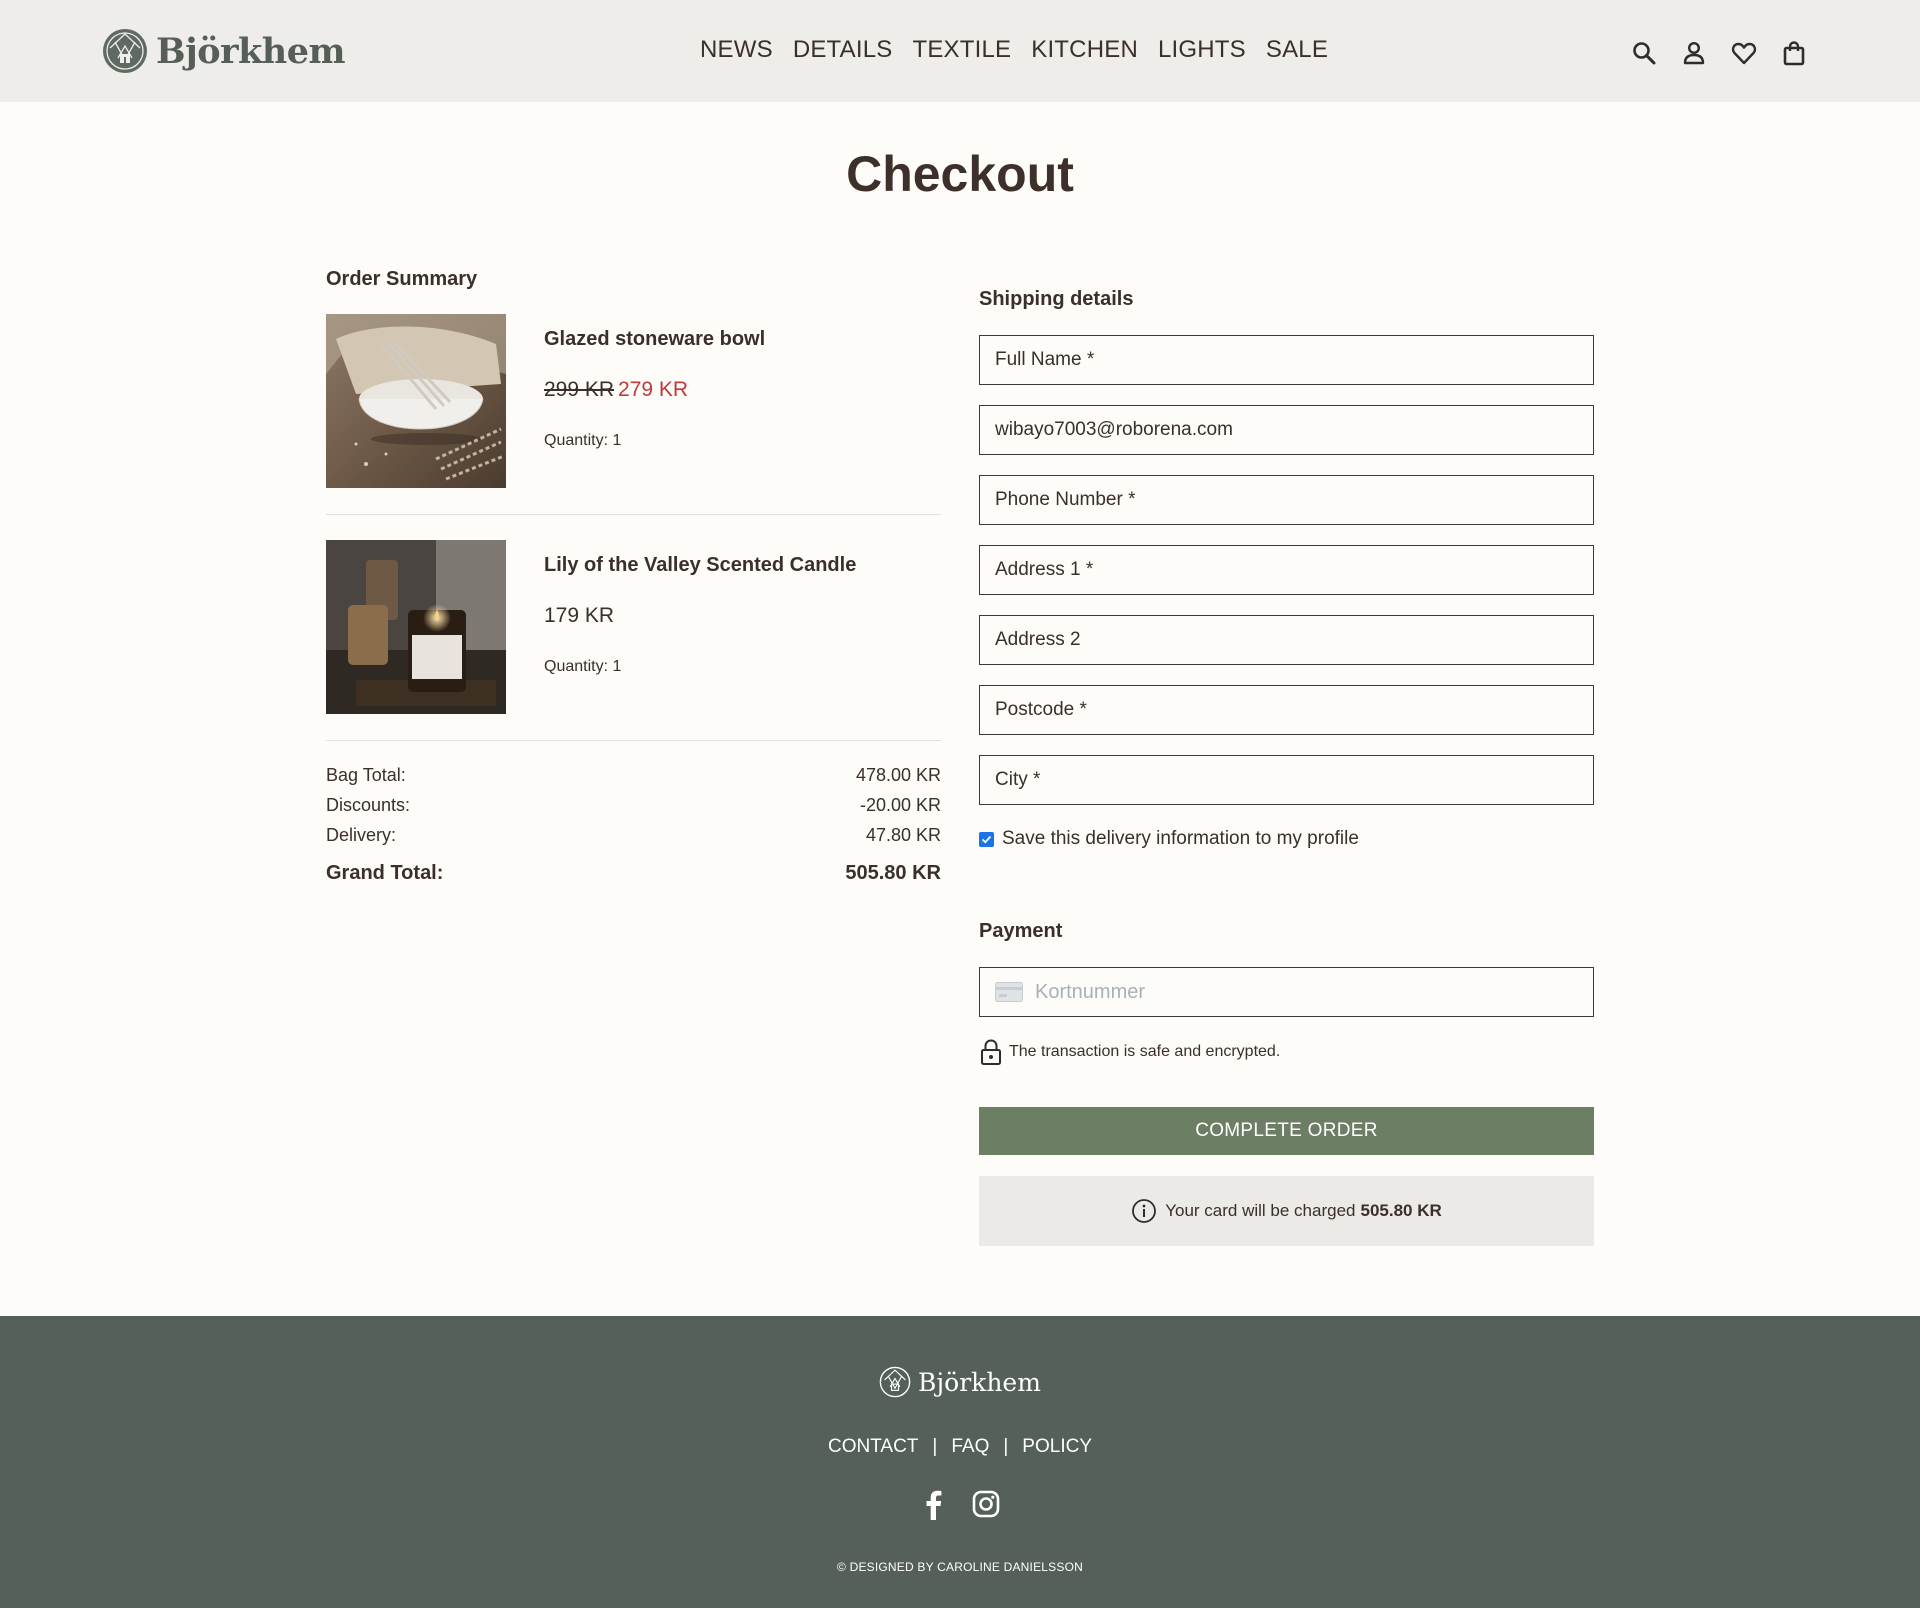 This screenshot has width=1920, height=1608. What do you see at coordinates (960, 1567) in the screenshot?
I see `footer-copyright: © DESIGNED BY CAROLINE DANIELSSON` at bounding box center [960, 1567].